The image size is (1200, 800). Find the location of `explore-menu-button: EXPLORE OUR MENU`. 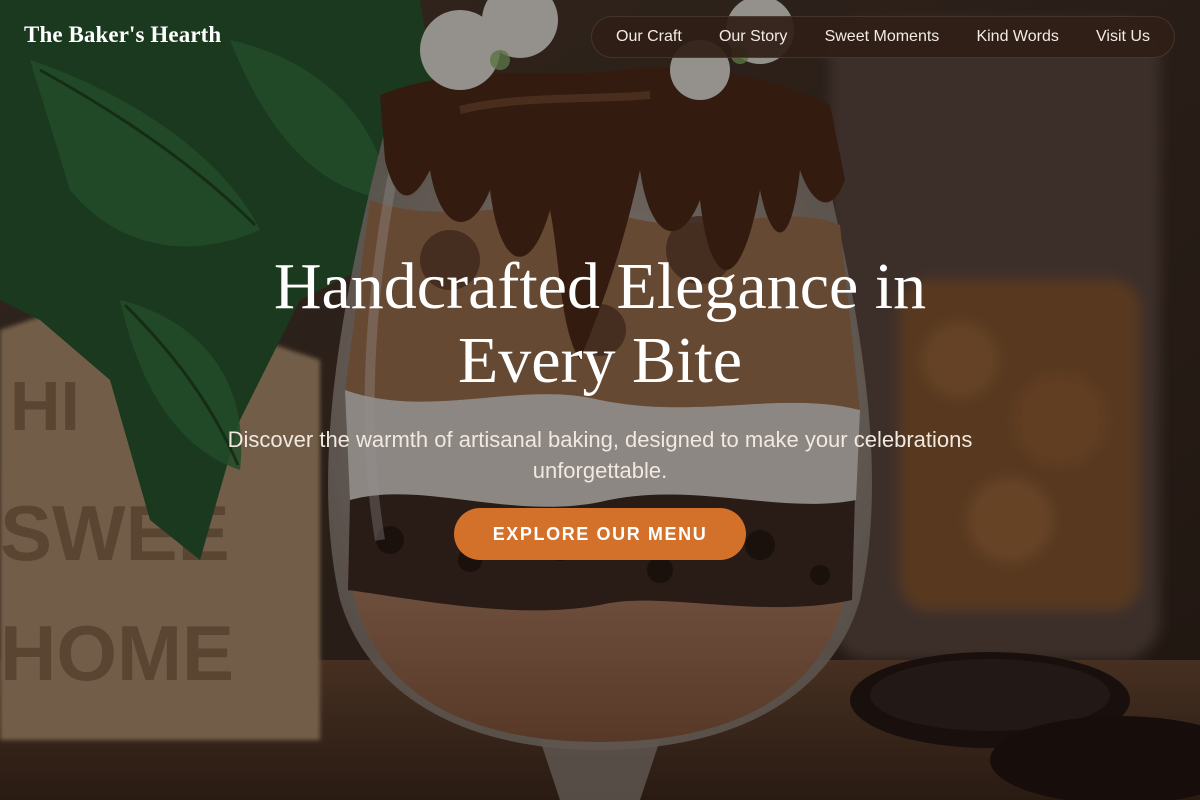

explore-menu-button: EXPLORE OUR MENU is located at coordinates (600, 534).